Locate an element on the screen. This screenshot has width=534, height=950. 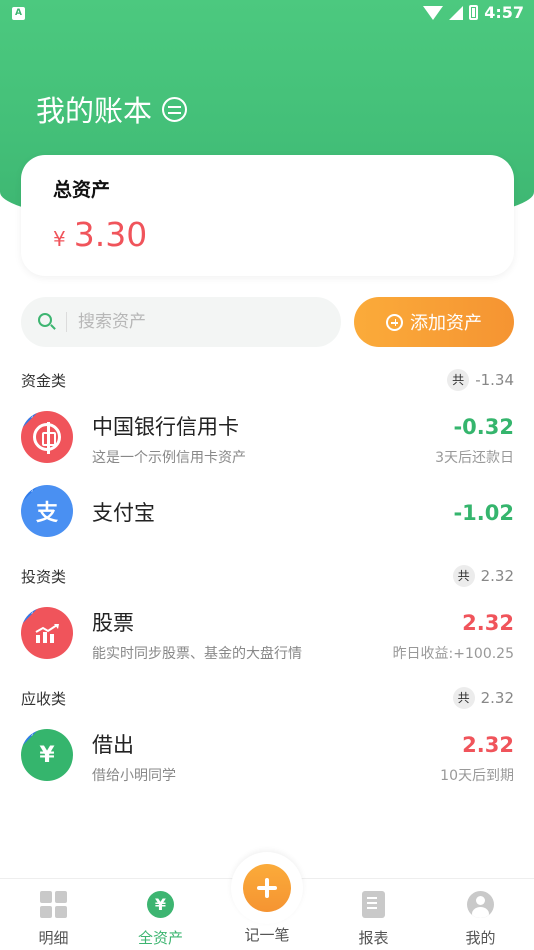
plus-circle-icon is located at coordinates (394, 322).